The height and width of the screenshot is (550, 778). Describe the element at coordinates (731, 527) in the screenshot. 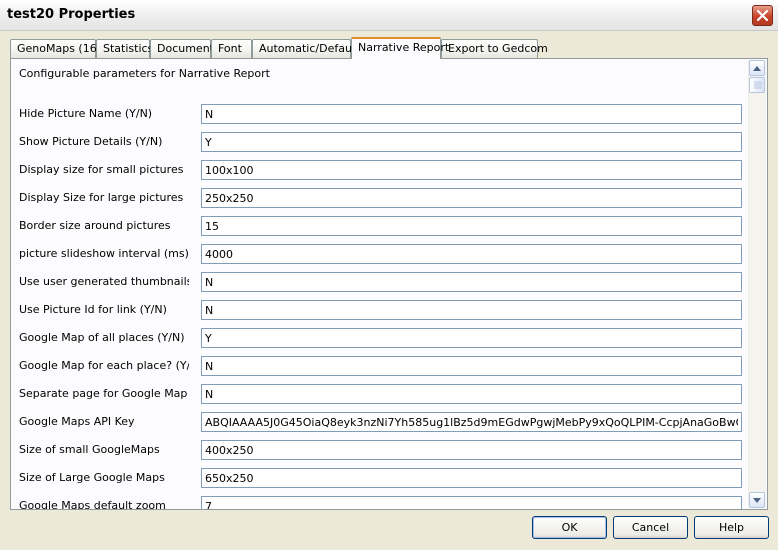

I see `help-button: Help` at that location.